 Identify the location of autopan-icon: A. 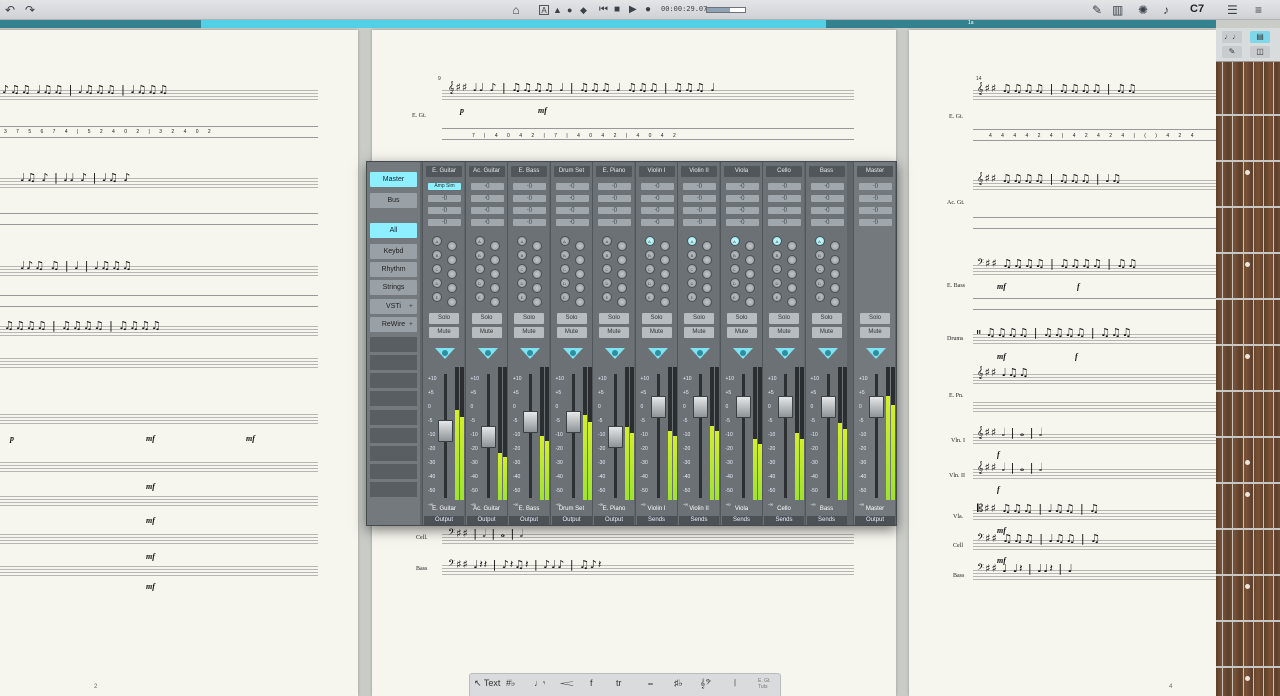
(544, 10).